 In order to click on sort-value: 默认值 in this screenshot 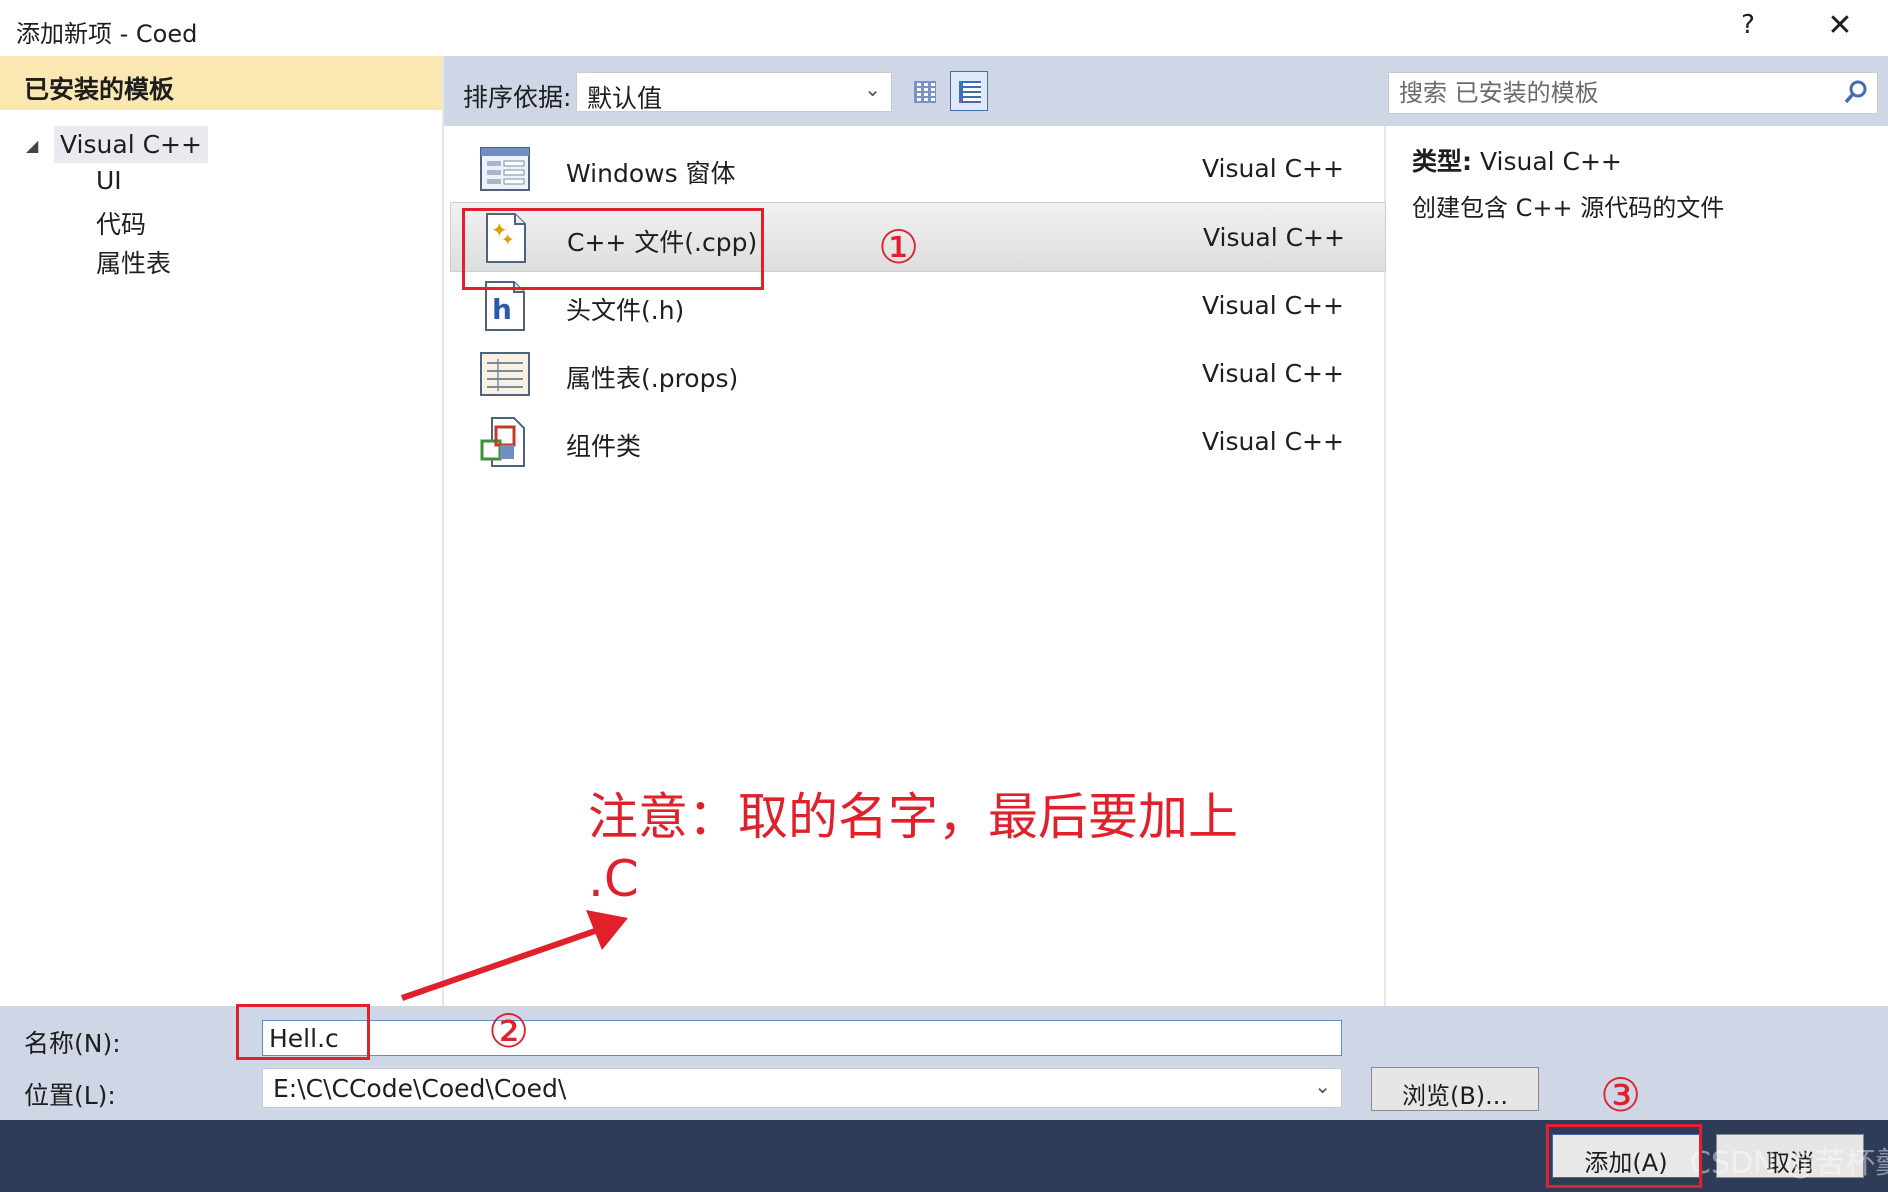, I will do `click(625, 98)`.